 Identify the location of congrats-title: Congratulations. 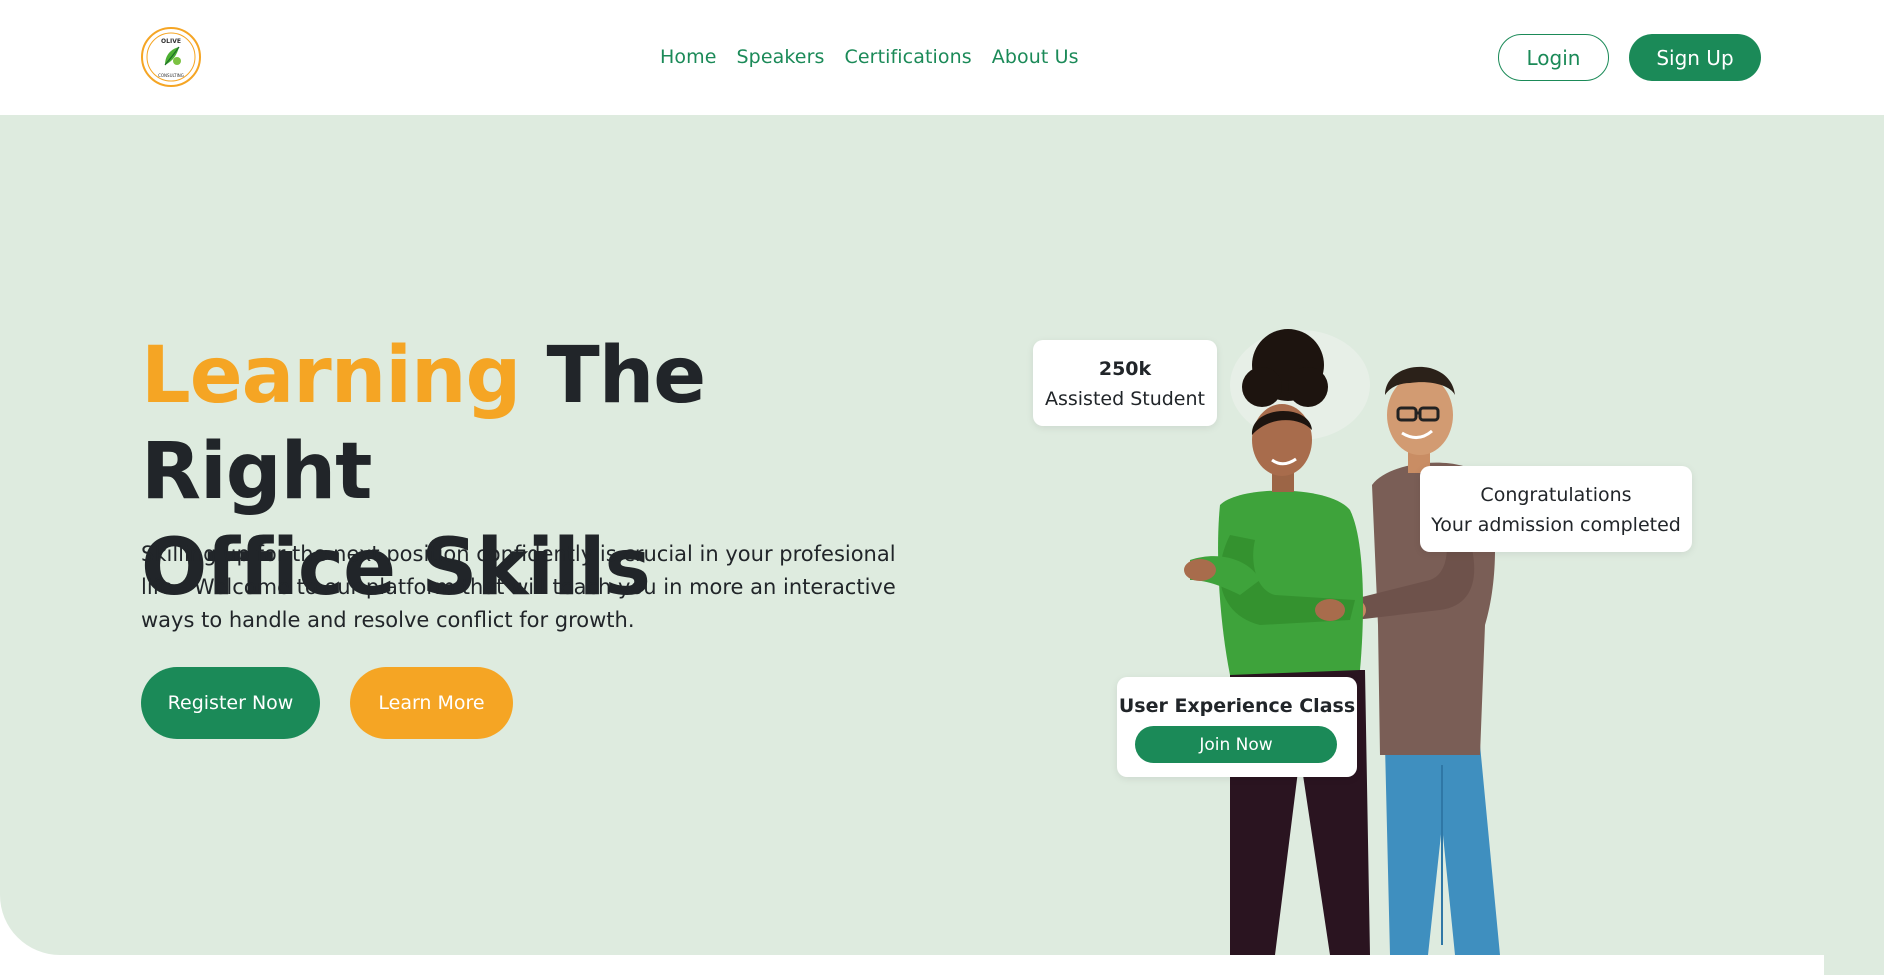
(1556, 495).